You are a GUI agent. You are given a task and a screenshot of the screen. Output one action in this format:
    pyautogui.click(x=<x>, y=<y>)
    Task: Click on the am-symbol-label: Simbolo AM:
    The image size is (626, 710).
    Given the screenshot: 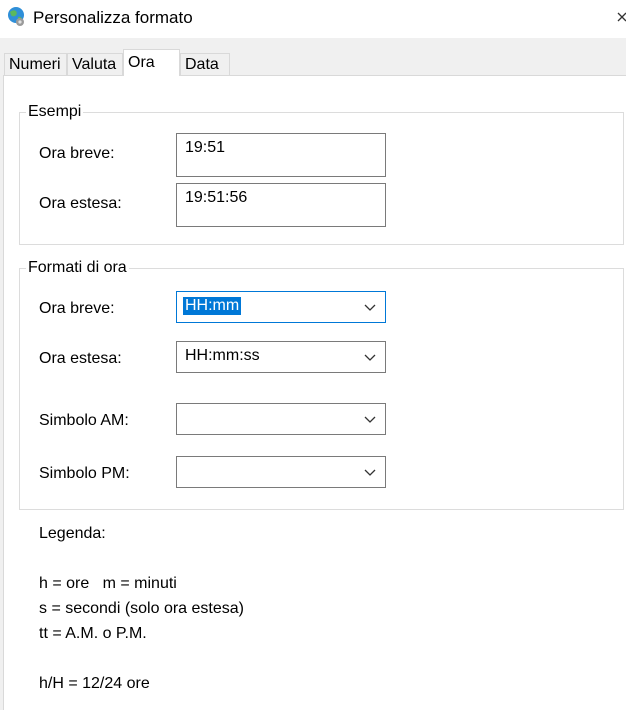 What is the action you would take?
    pyautogui.click(x=84, y=420)
    